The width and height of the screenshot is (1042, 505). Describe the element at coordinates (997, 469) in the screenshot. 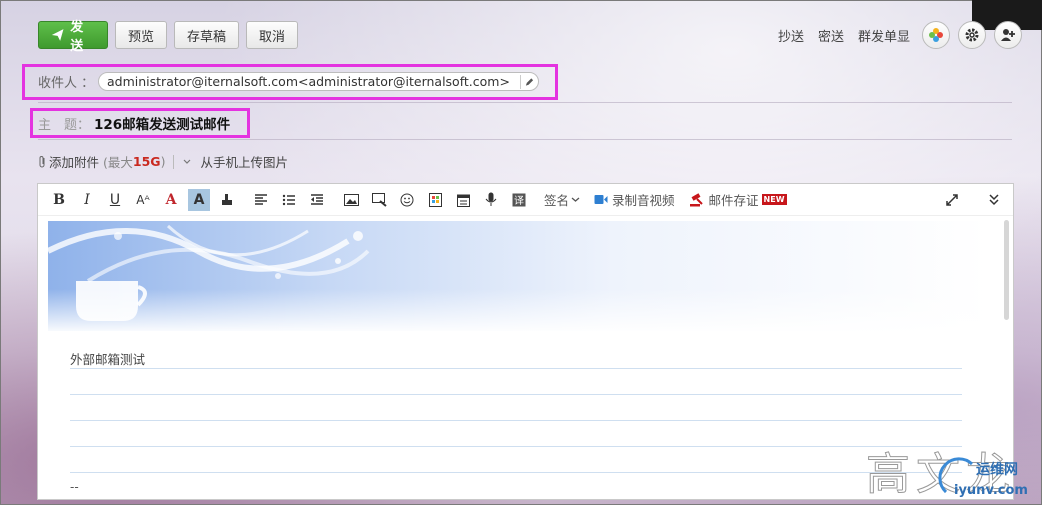

I see `site-name: 运维网` at that location.